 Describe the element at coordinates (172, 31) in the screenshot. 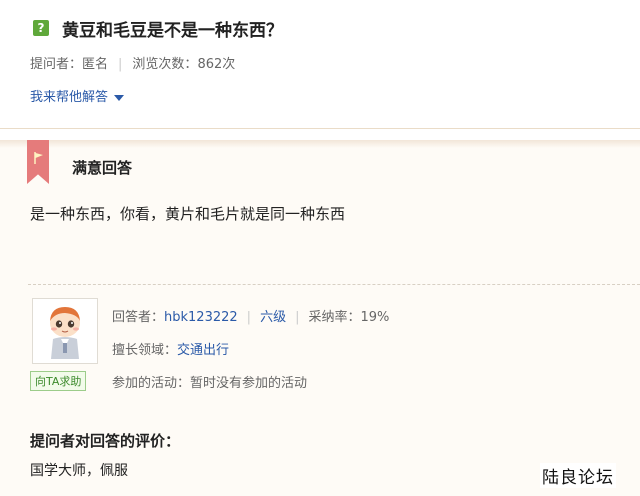

I see `question-title: 黄豆和毛豆是不是一种东西？` at that location.